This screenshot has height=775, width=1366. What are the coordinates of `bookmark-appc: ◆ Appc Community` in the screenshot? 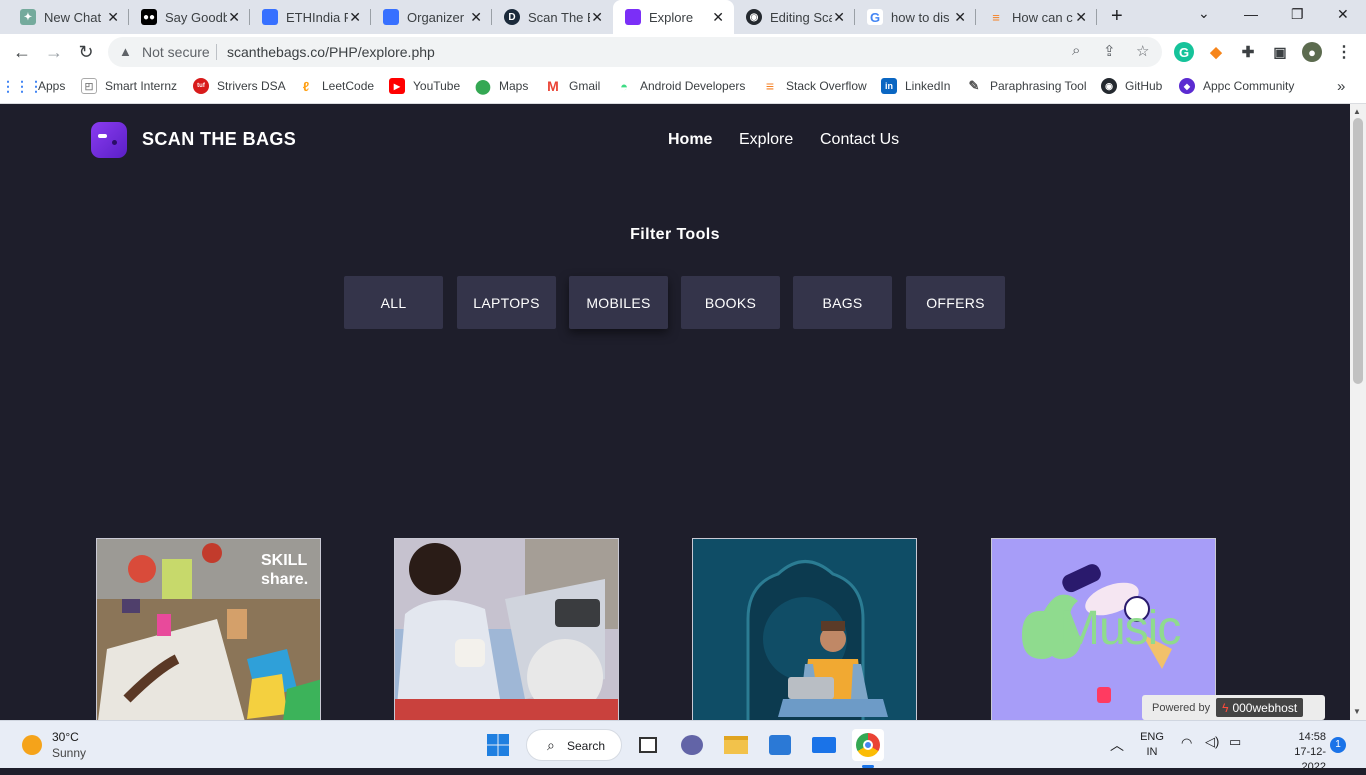 It's located at (1236, 86).